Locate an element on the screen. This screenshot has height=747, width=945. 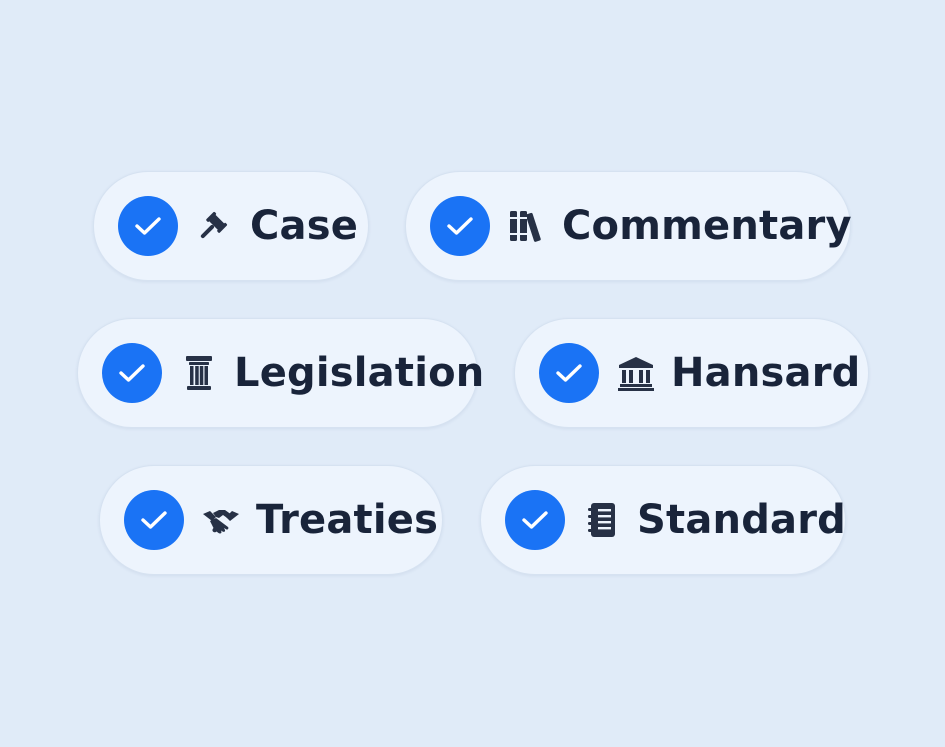
filter-chip-treaties: Treaties is located at coordinates (271, 520).